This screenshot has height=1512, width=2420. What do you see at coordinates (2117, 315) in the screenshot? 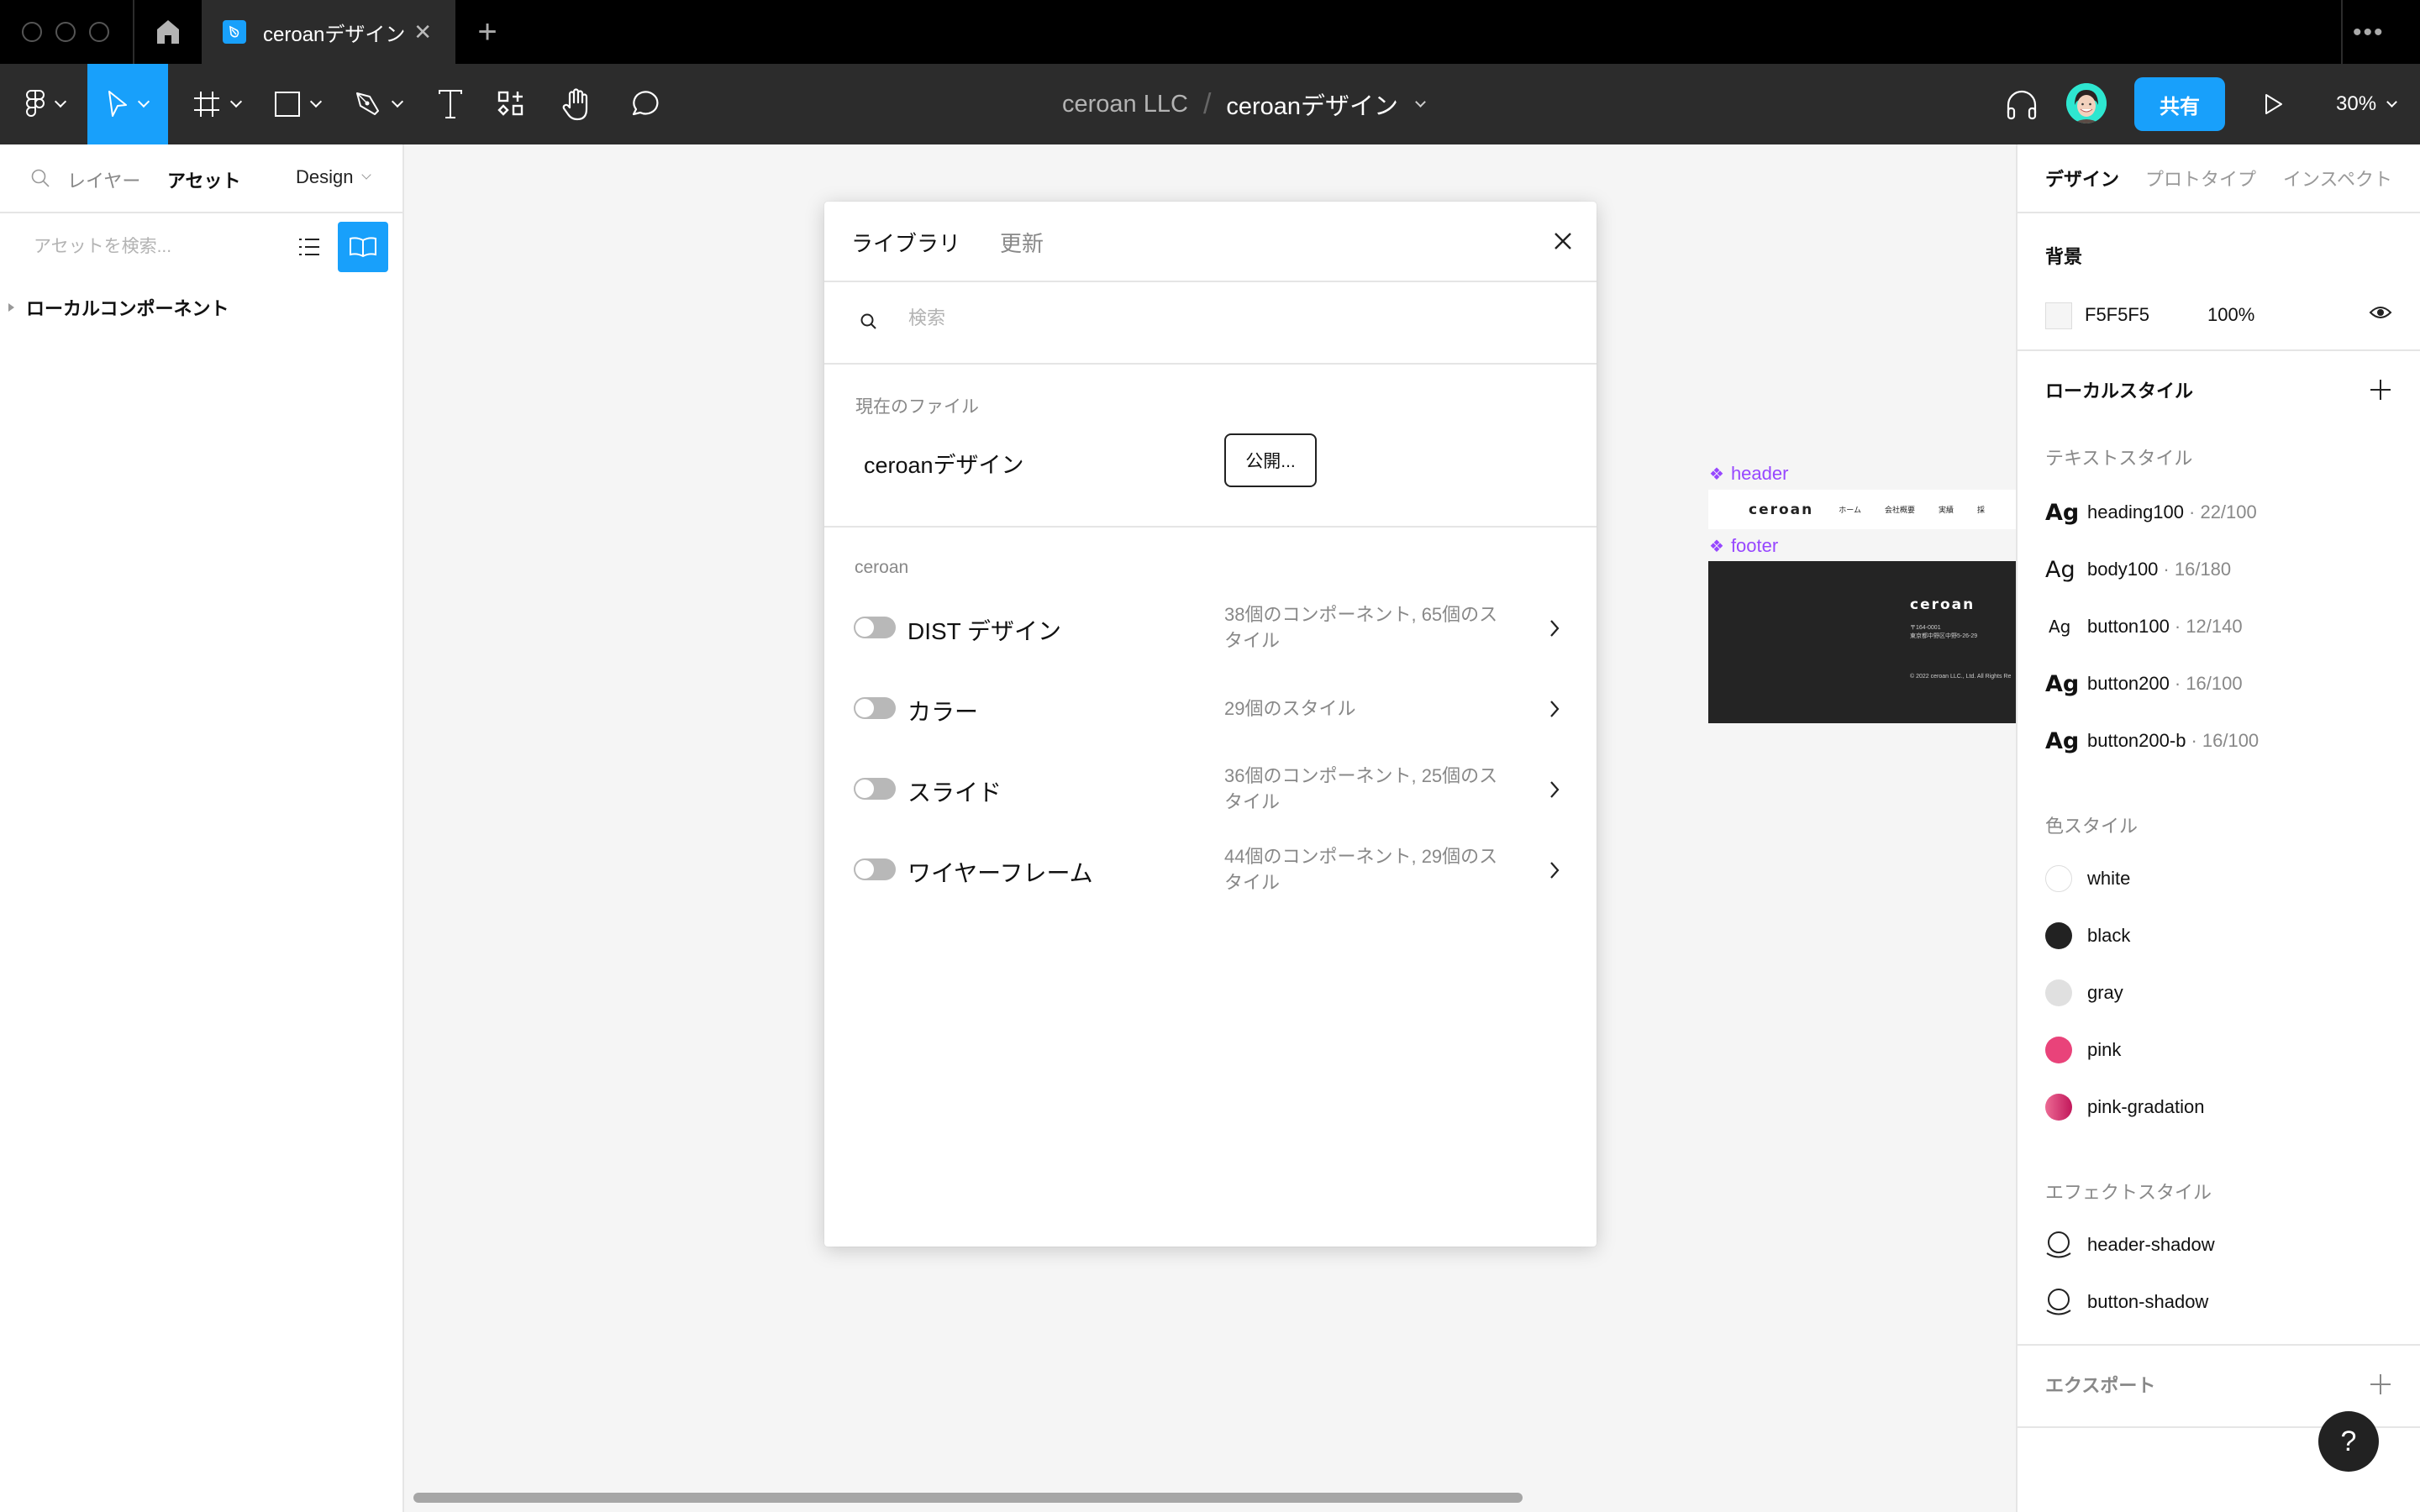
I see `background-hex-value: F5F5F5` at bounding box center [2117, 315].